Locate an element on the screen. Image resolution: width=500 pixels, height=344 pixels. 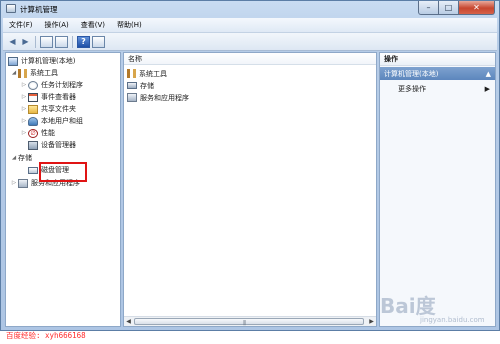
close-icon: ✕ is located at coordinates (476, 7).